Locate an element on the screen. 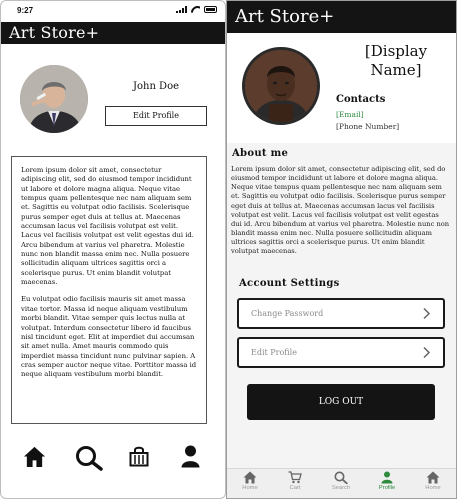  bottom-nav is located at coordinates (113, 465).